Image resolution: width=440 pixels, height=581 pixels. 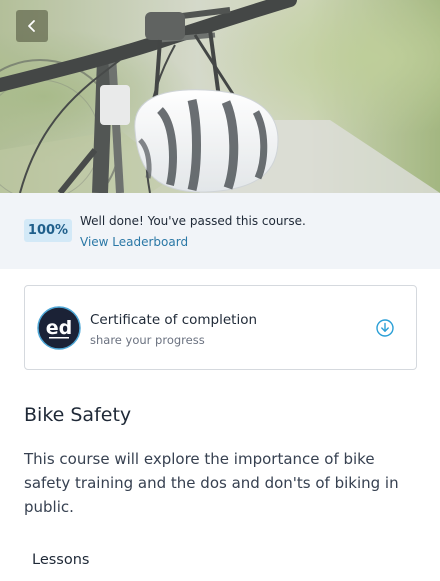 What do you see at coordinates (193, 221) in the screenshot?
I see `completion-message: Well done! You've passed this course.` at bounding box center [193, 221].